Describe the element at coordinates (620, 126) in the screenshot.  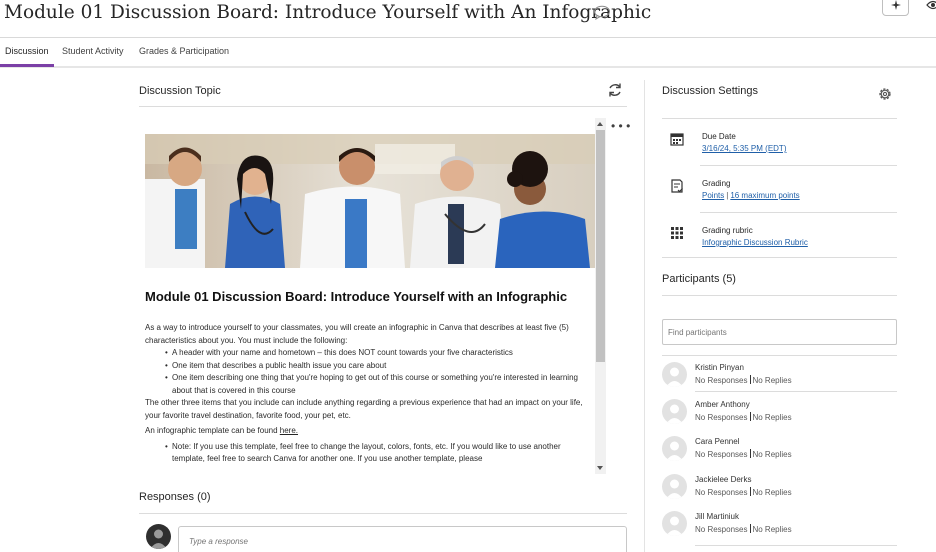
I see `more-options-icon: • • •` at that location.